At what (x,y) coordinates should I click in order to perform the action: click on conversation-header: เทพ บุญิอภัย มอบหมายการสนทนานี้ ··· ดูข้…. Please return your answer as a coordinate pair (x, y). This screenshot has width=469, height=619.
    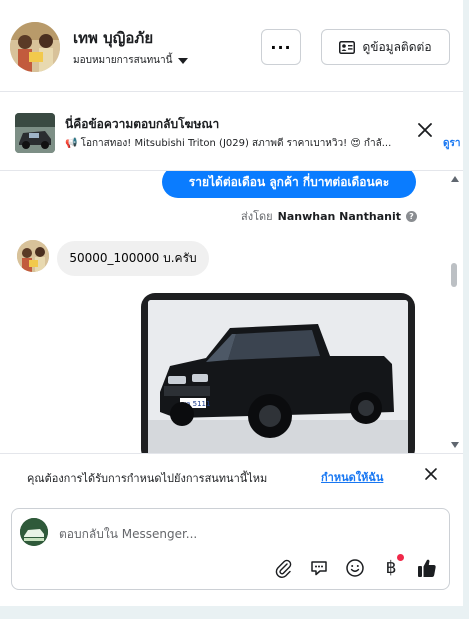
    Looking at the image, I should click on (231, 46).